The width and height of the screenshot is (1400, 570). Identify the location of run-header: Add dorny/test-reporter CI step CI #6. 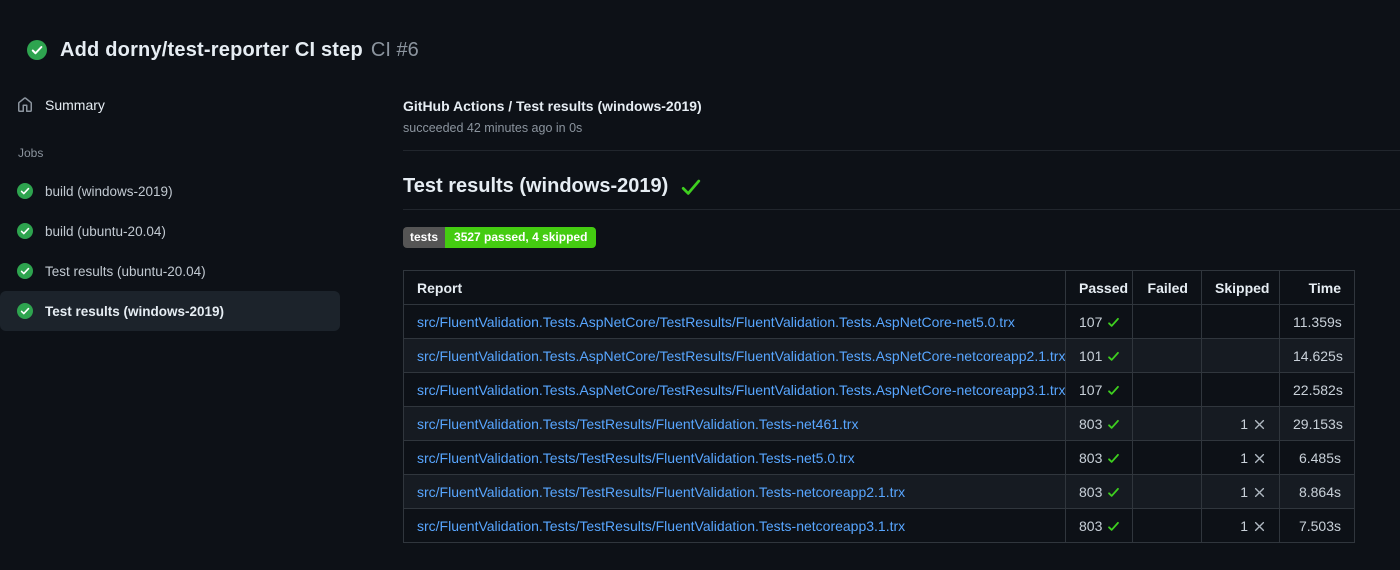
(700, 35).